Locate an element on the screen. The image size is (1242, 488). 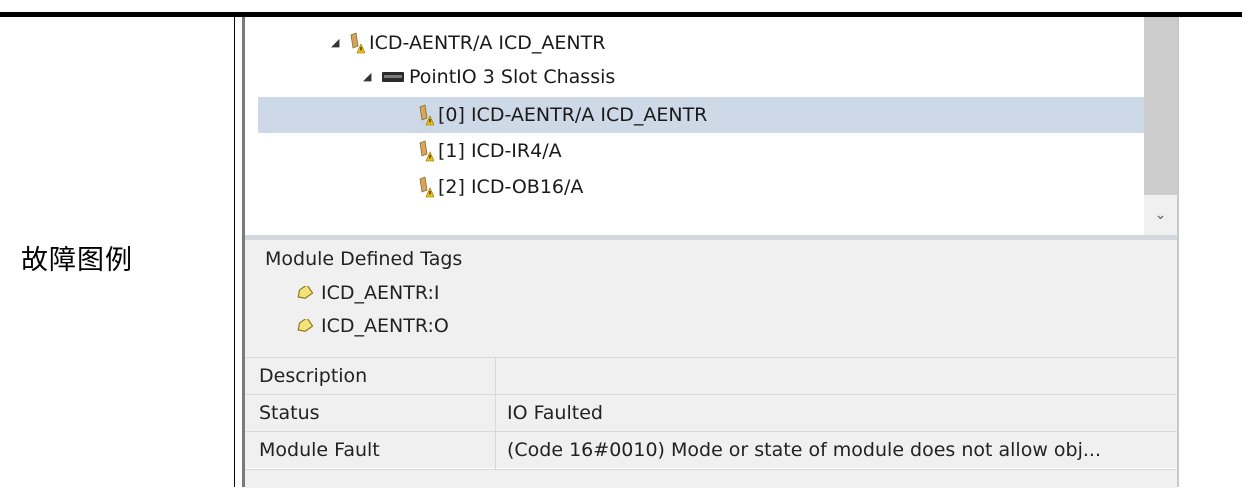
property-row-status: Status IO Faulted is located at coordinates (711, 412).